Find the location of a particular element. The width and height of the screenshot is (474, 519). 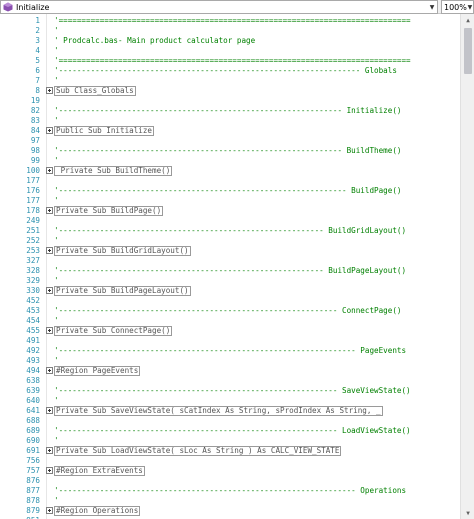

collapsed-block: Private Sub BuildPageLayout() is located at coordinates (122, 291).